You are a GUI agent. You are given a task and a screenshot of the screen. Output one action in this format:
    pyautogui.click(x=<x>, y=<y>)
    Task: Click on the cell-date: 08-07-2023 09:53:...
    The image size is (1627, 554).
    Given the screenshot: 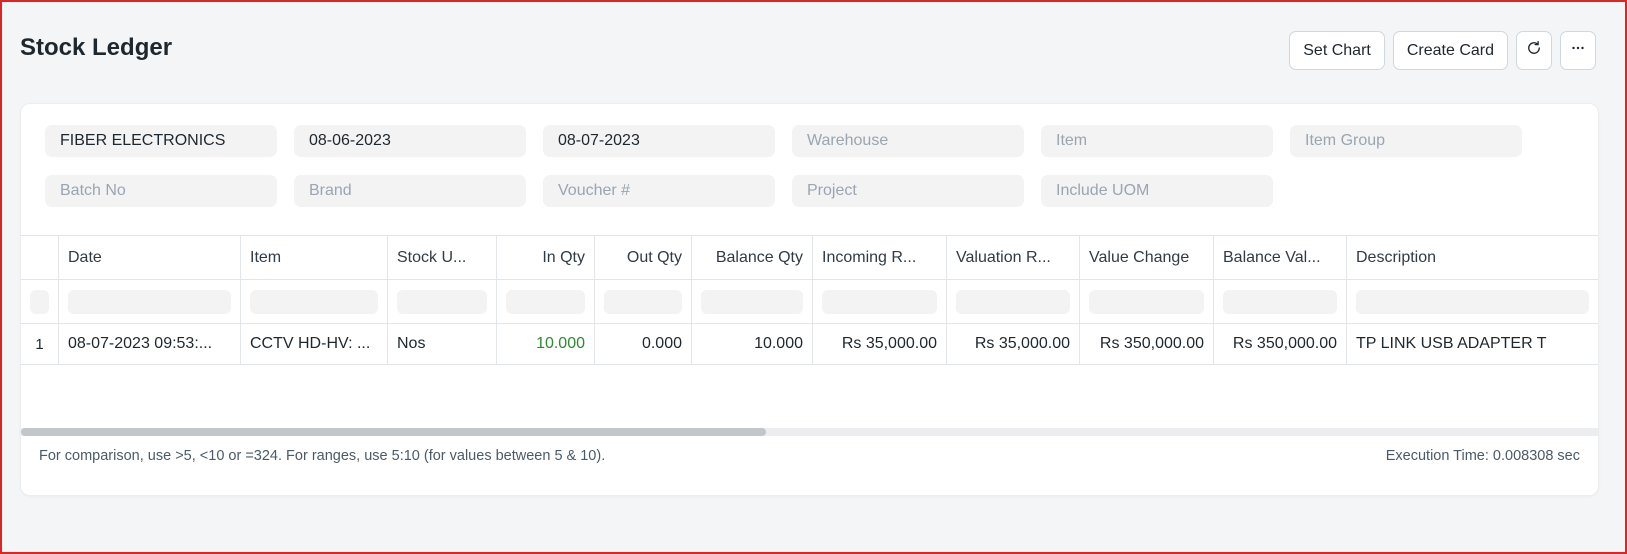 What is the action you would take?
    pyautogui.click(x=150, y=344)
    